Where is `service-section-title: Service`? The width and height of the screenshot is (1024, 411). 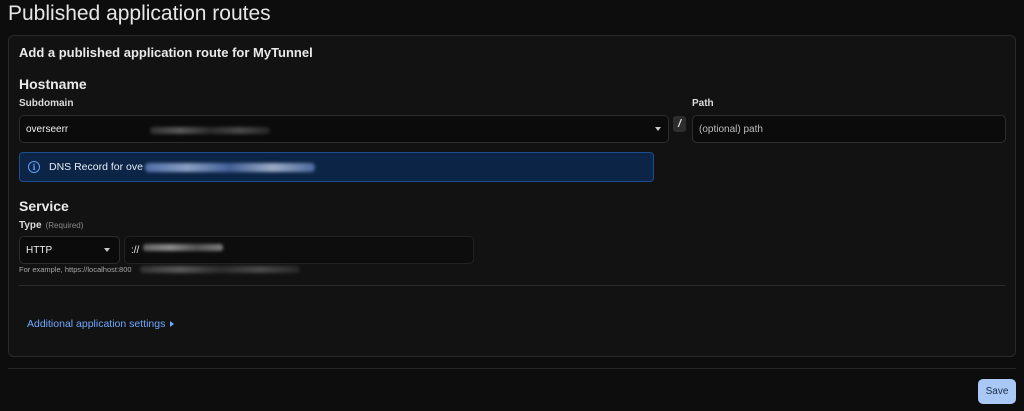
service-section-title: Service is located at coordinates (44, 206).